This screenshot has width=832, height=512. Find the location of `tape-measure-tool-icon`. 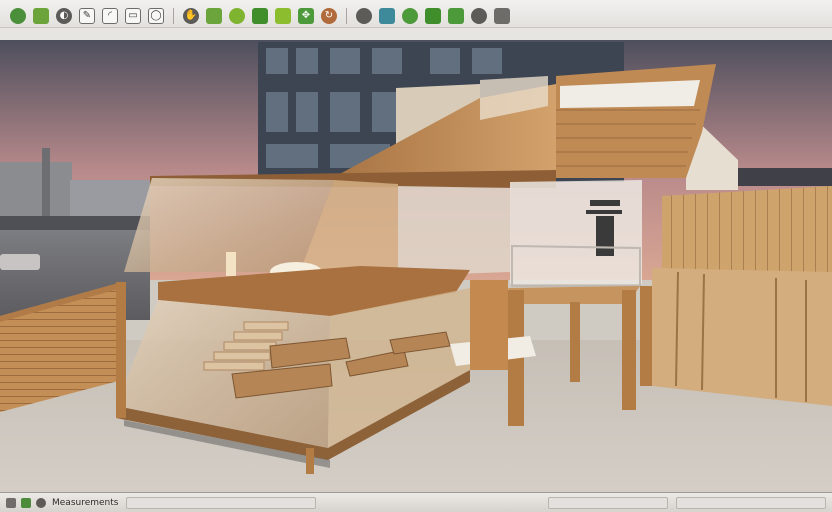

tape-measure-tool-icon is located at coordinates (364, 16).